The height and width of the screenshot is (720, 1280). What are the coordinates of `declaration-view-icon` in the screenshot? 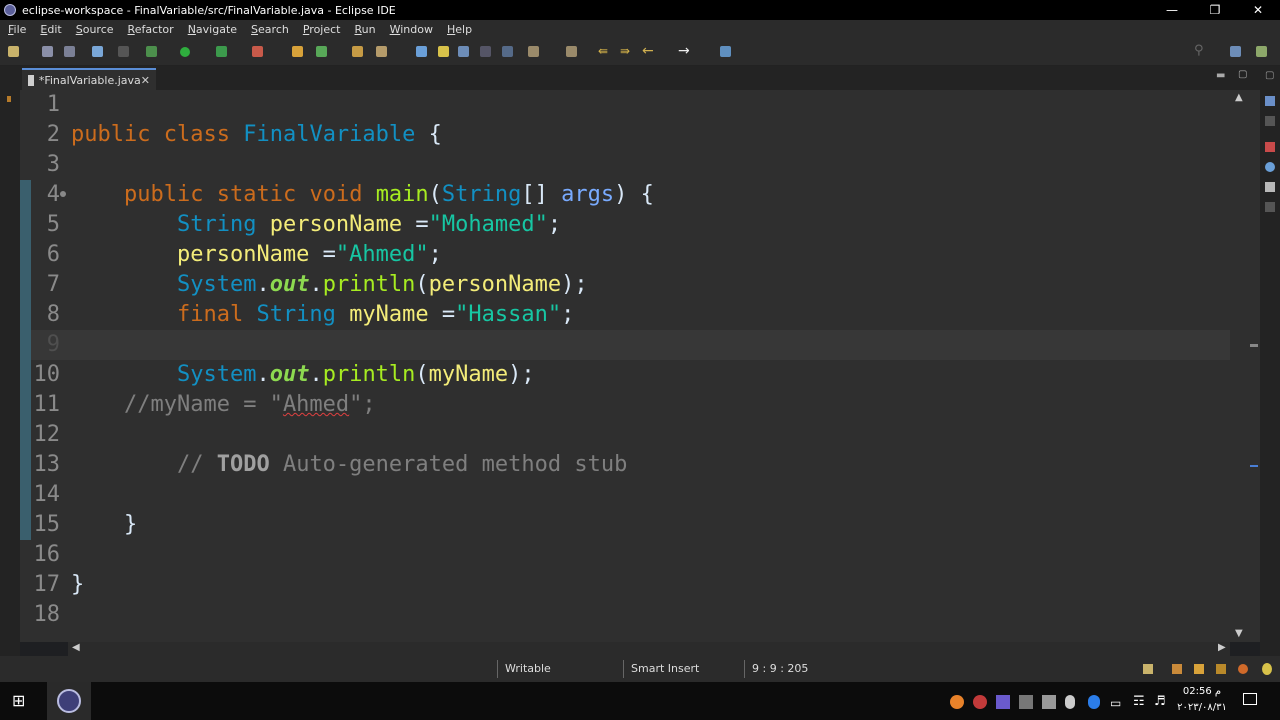 It's located at (1270, 187).